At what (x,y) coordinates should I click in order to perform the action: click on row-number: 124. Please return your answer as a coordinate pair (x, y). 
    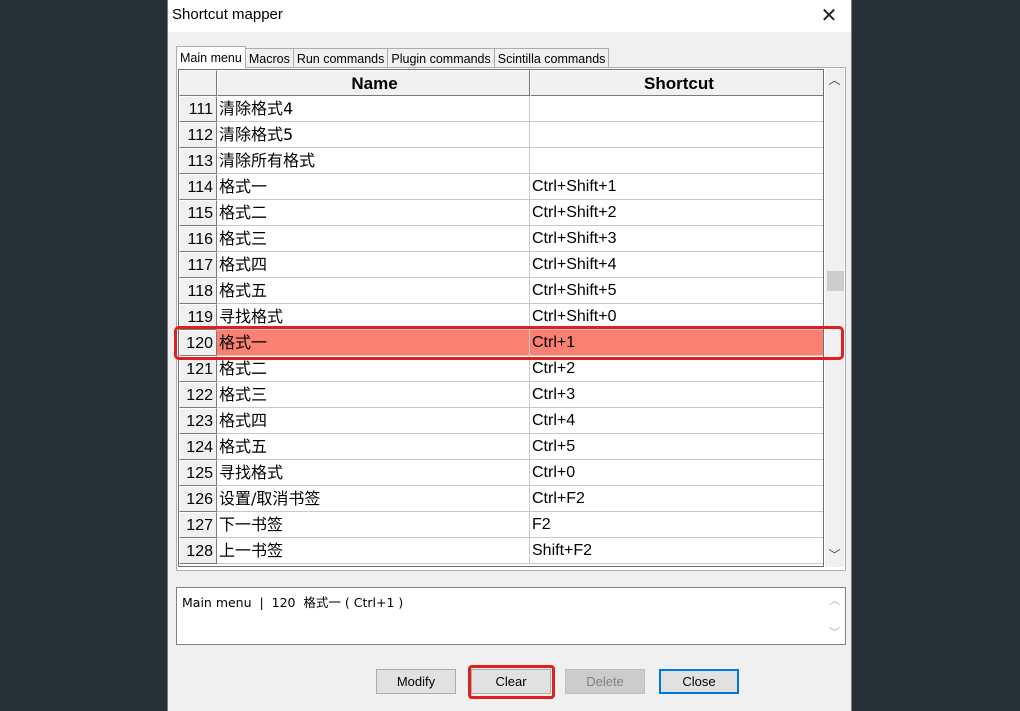
    Looking at the image, I should click on (198, 447).